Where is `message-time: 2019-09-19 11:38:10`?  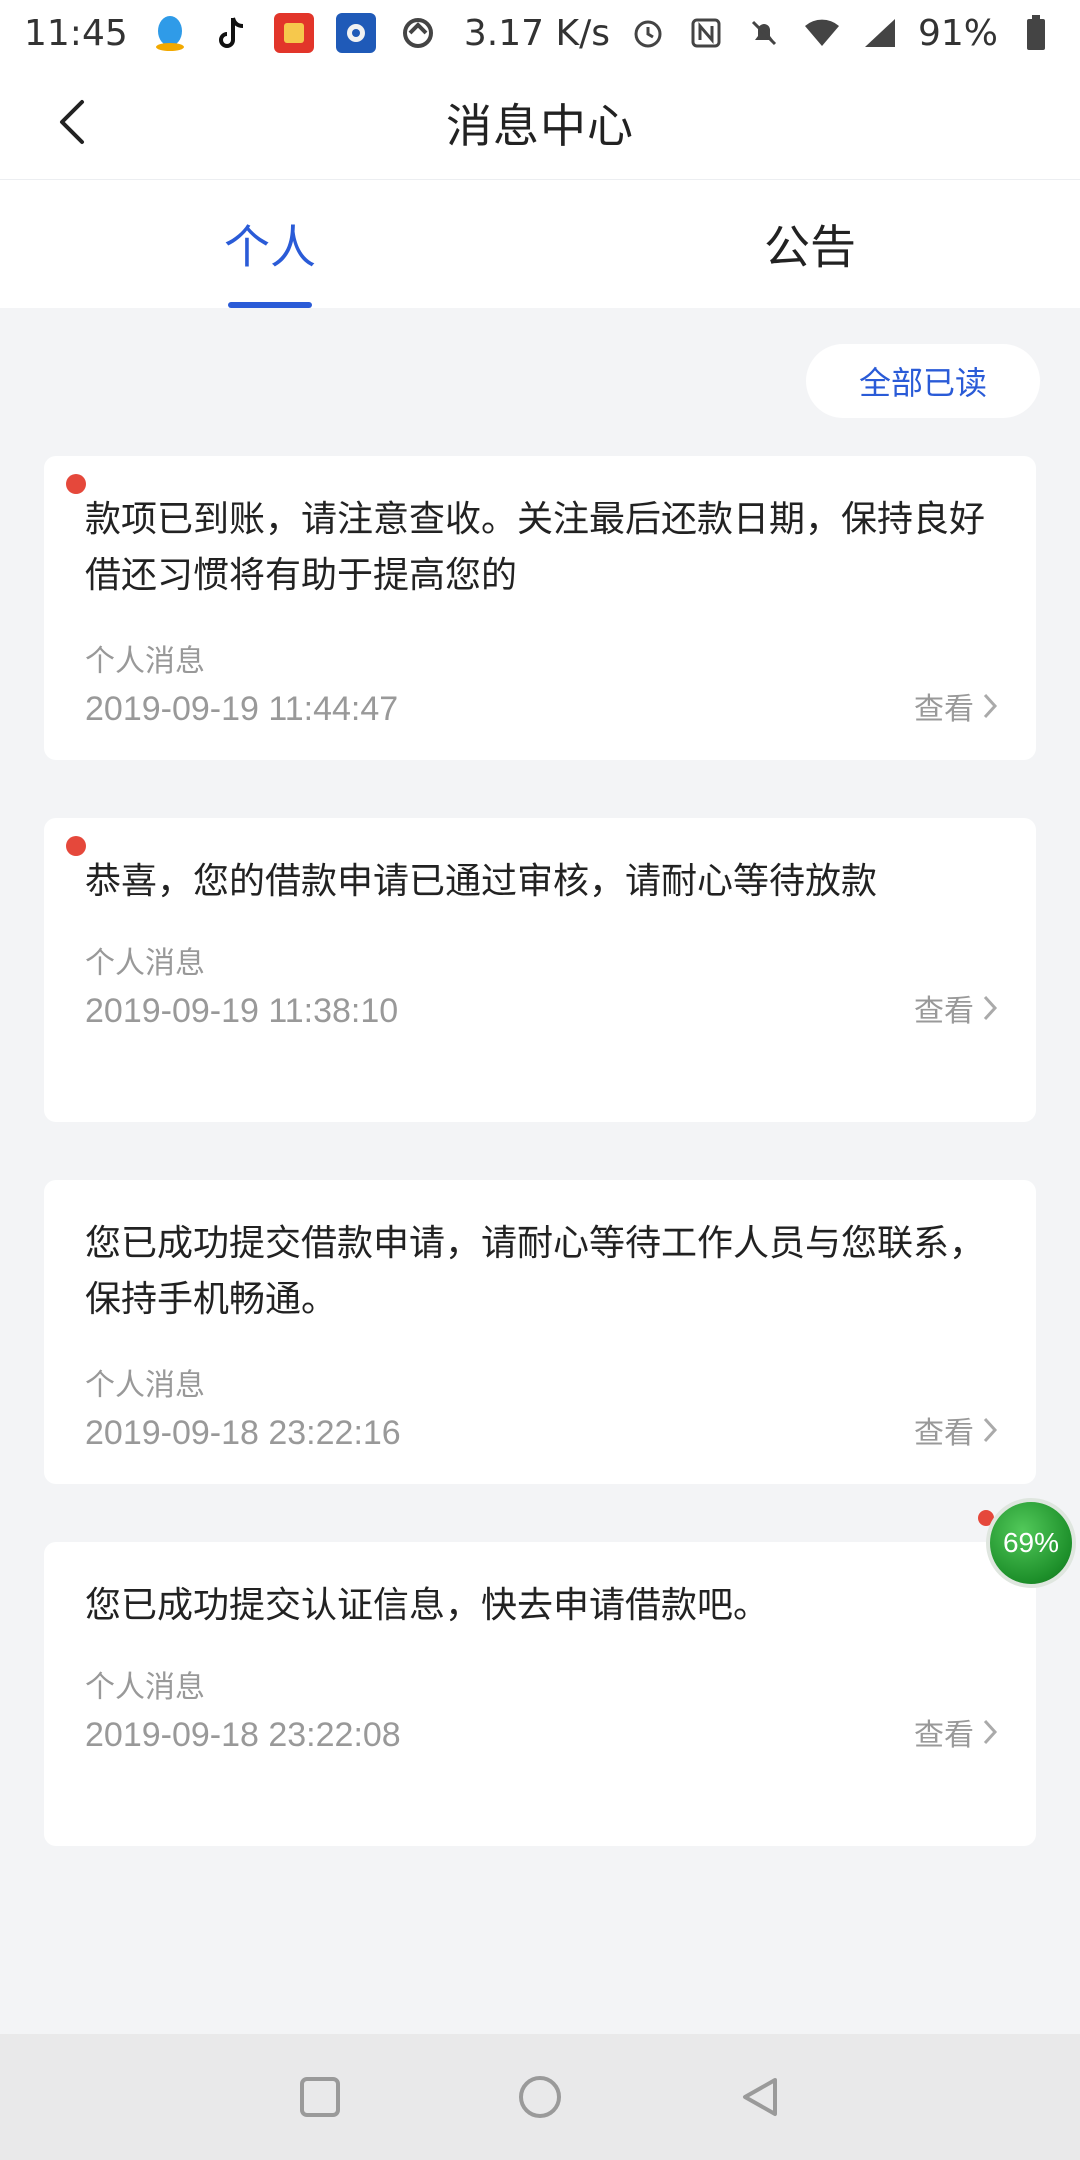 message-time: 2019-09-19 11:38:10 is located at coordinates (242, 1011).